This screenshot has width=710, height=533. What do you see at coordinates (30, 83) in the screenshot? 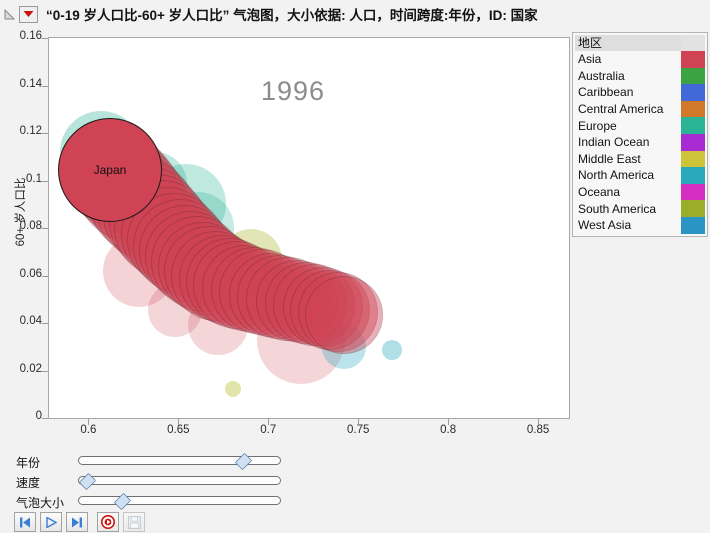
I see `y-axis-tick-label: 0.14` at bounding box center [30, 83].